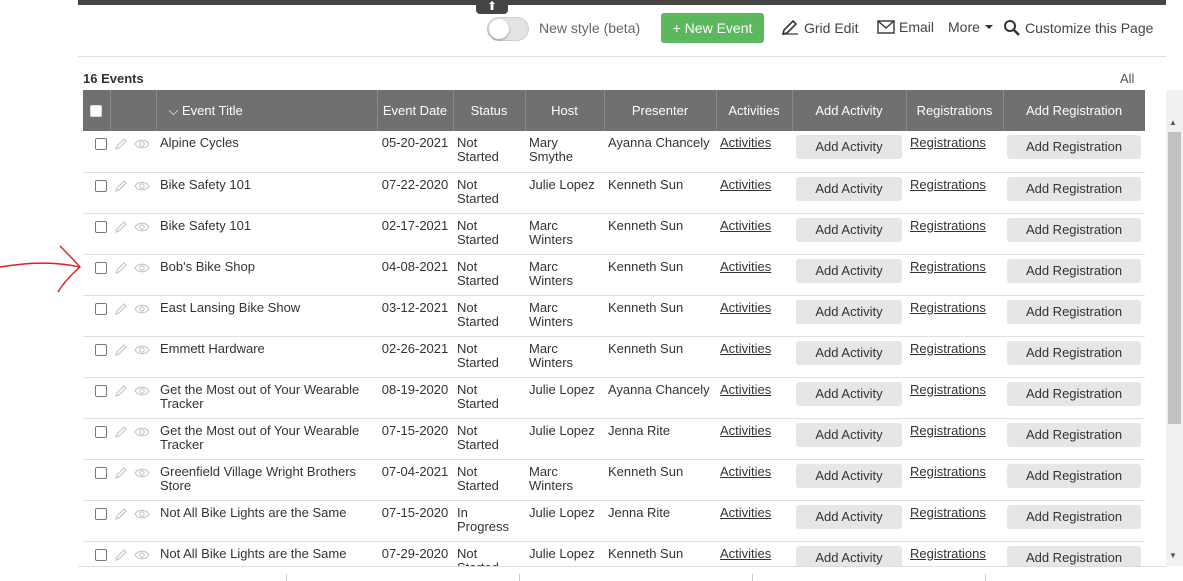 Image resolution: width=1183 pixels, height=581 pixels. What do you see at coordinates (489, 110) in the screenshot?
I see `column-header-status: Status` at bounding box center [489, 110].